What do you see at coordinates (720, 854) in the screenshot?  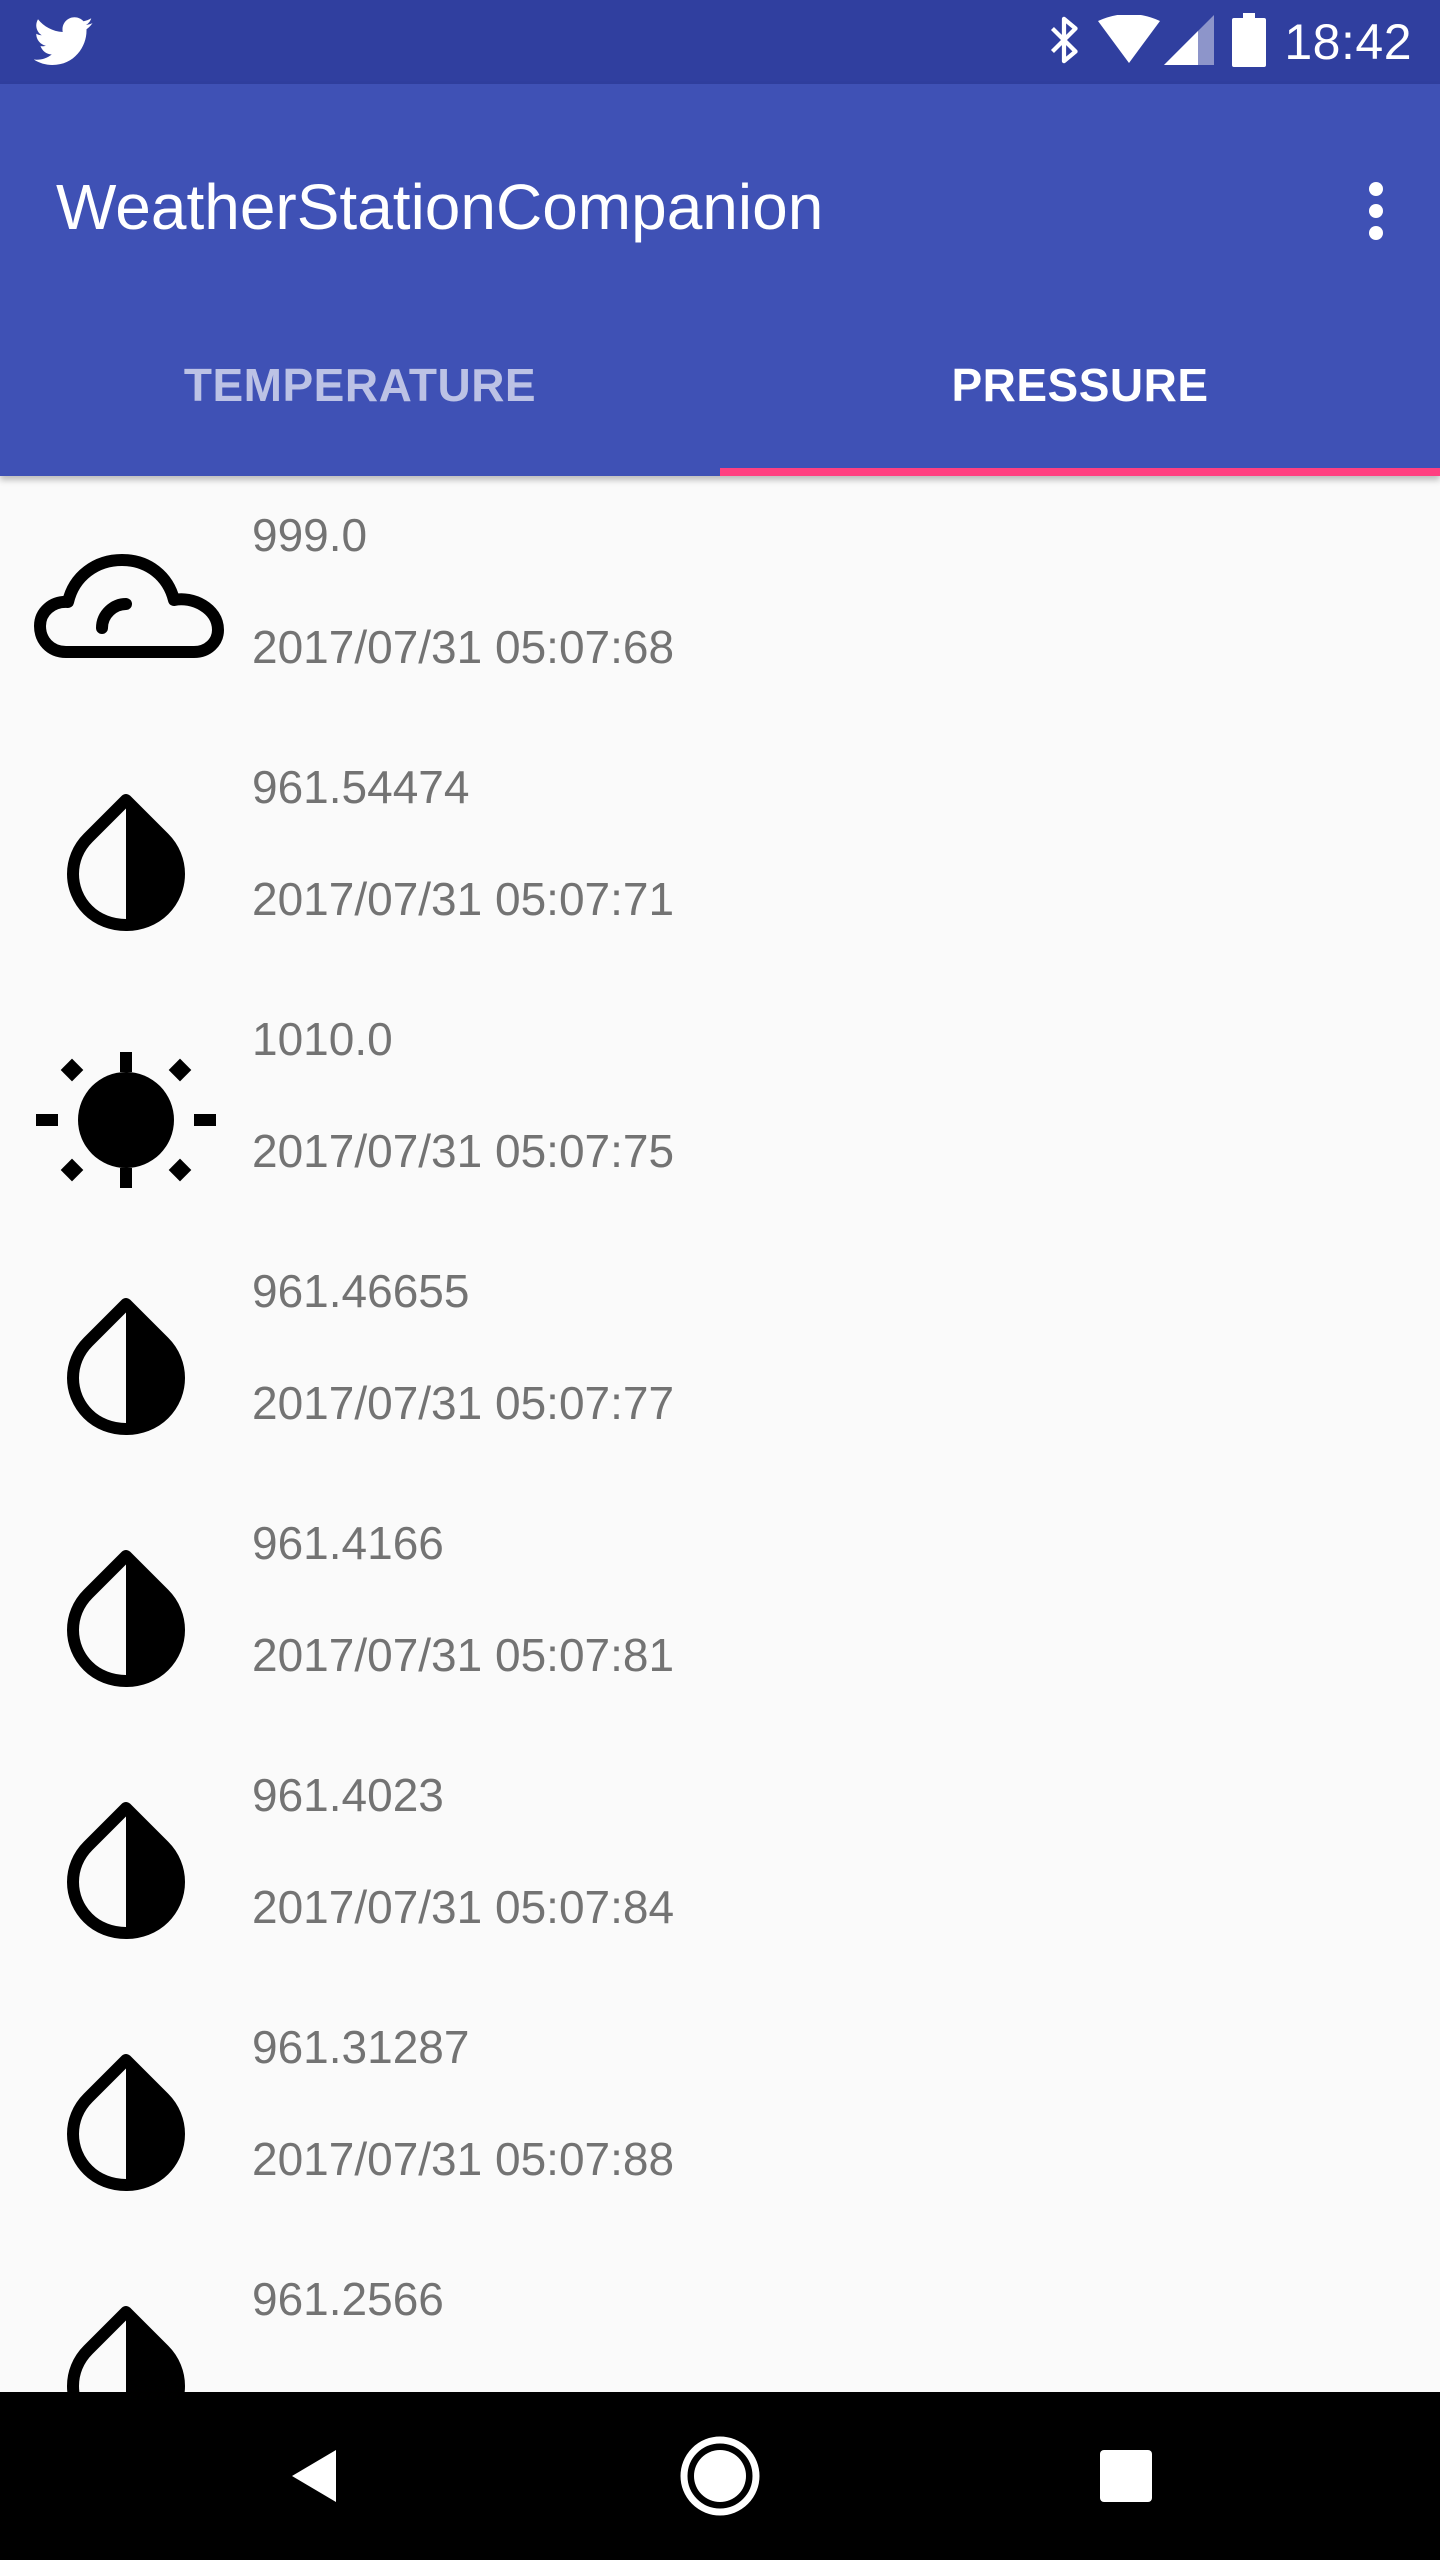 I see `list-item: 961.54474 2017/07/31 05:07:71` at bounding box center [720, 854].